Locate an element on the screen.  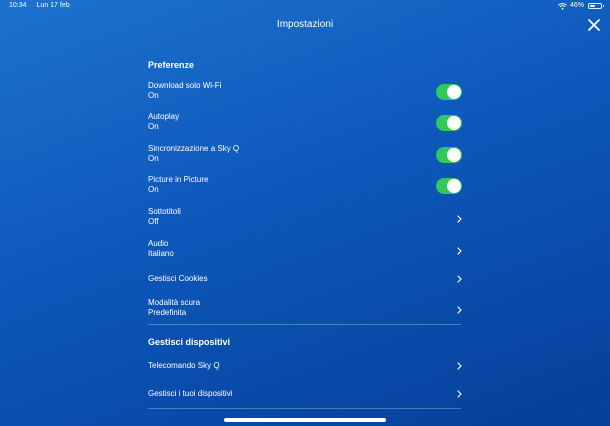
status-right: 46% is located at coordinates (581, 6).